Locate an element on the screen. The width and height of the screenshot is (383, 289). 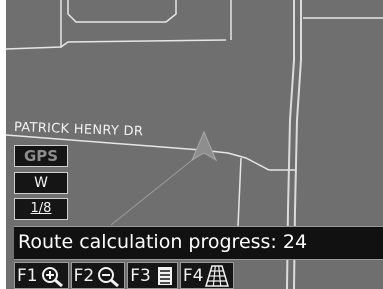
f2-zoom-out-button: F2 is located at coordinates (98, 275).